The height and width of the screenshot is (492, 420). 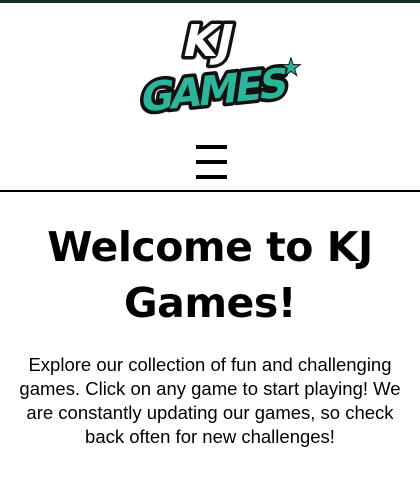 I want to click on menu-bar-middle, so click(x=211, y=162).